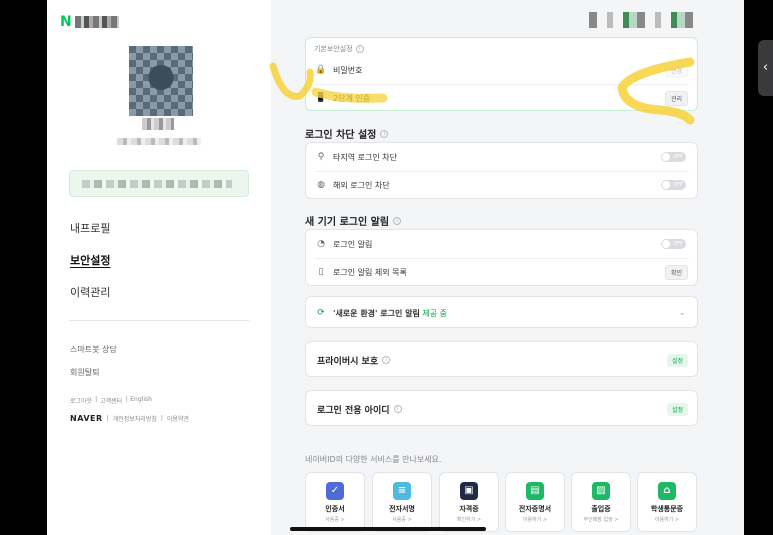 The height and width of the screenshot is (535, 773). Describe the element at coordinates (676, 70) in the screenshot. I see `change-password-button: 변경` at that location.